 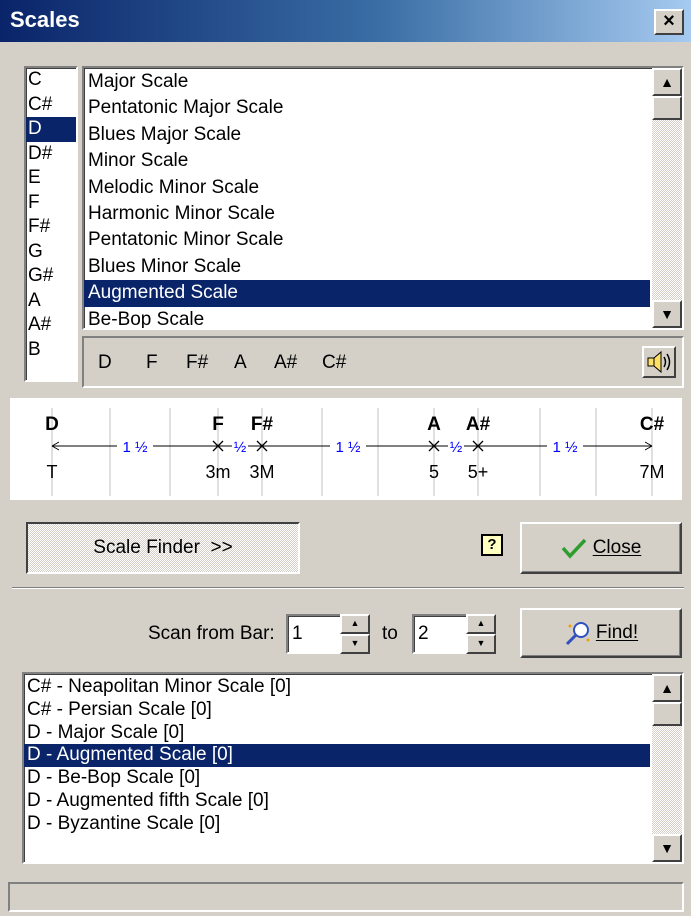 I want to click on scale-note: D, so click(x=105, y=362).